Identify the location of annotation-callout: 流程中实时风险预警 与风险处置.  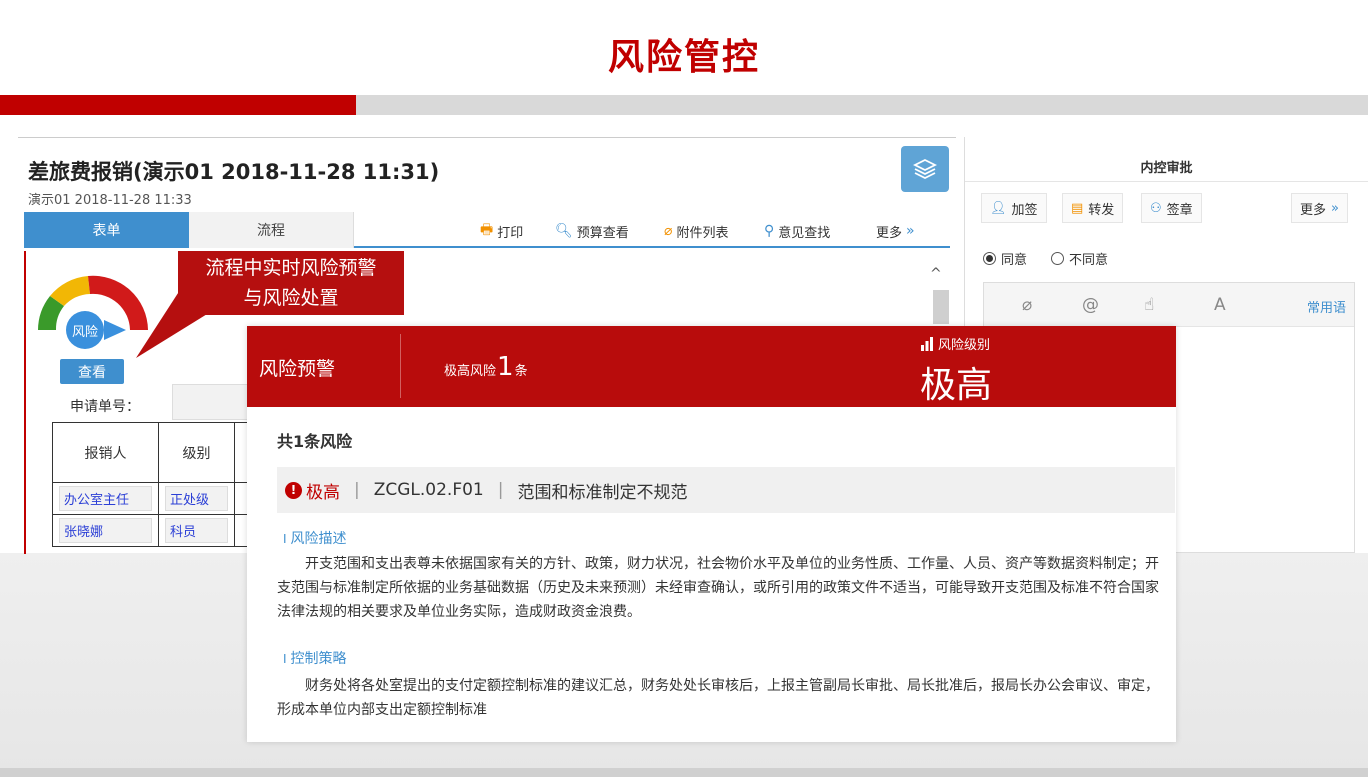
(291, 283).